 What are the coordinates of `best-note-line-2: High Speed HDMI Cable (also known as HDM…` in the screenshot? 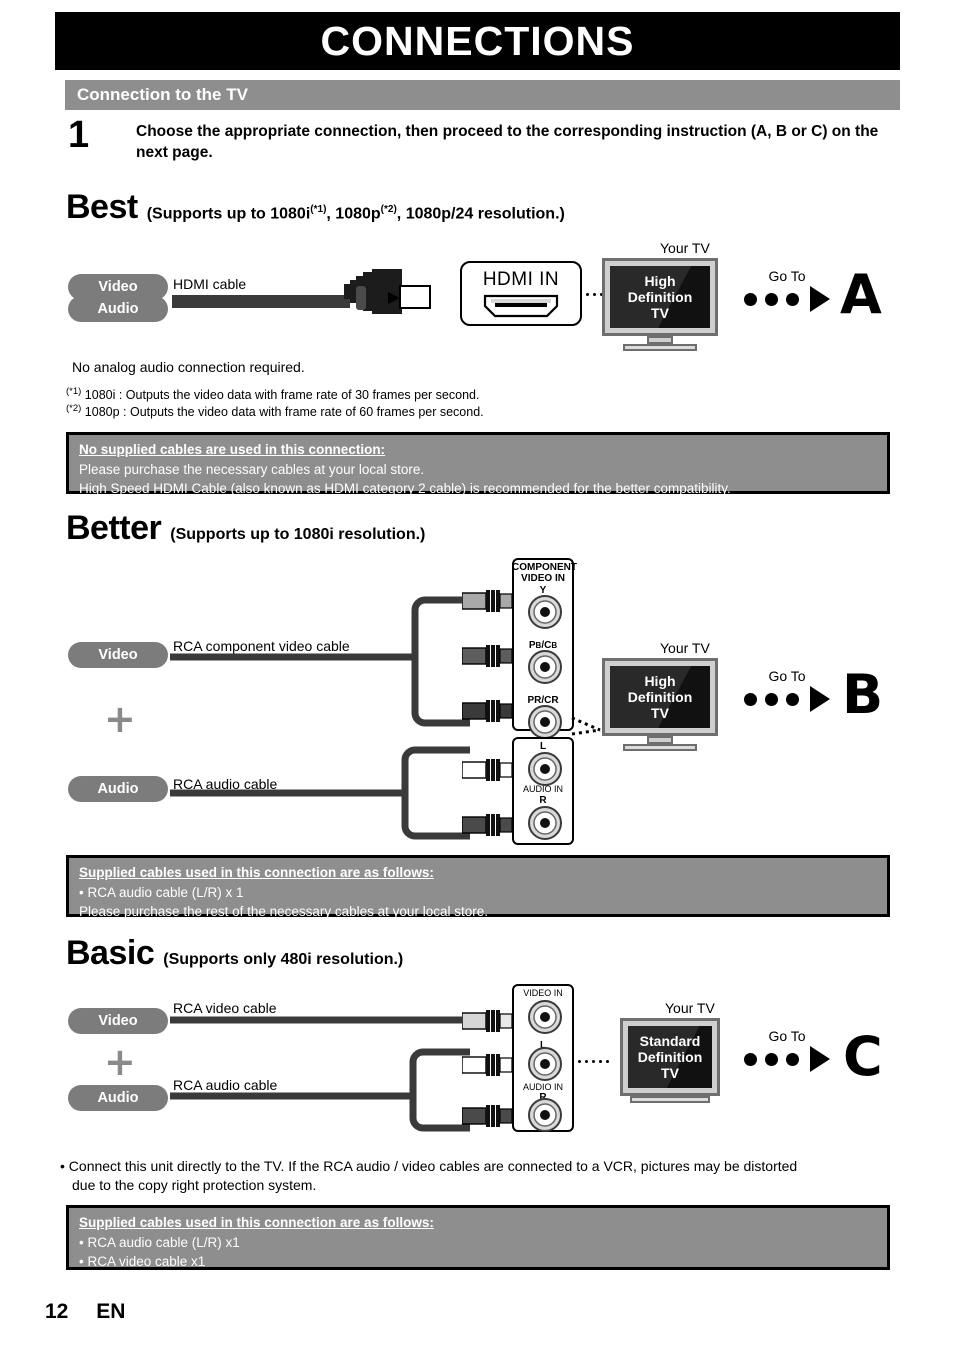 It's located at (405, 488).